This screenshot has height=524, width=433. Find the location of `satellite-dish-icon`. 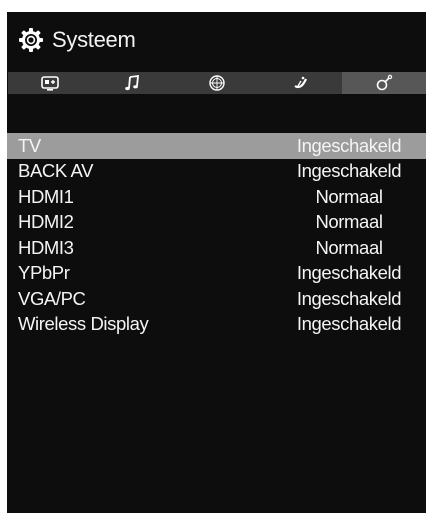

satellite-dish-icon is located at coordinates (300, 82).